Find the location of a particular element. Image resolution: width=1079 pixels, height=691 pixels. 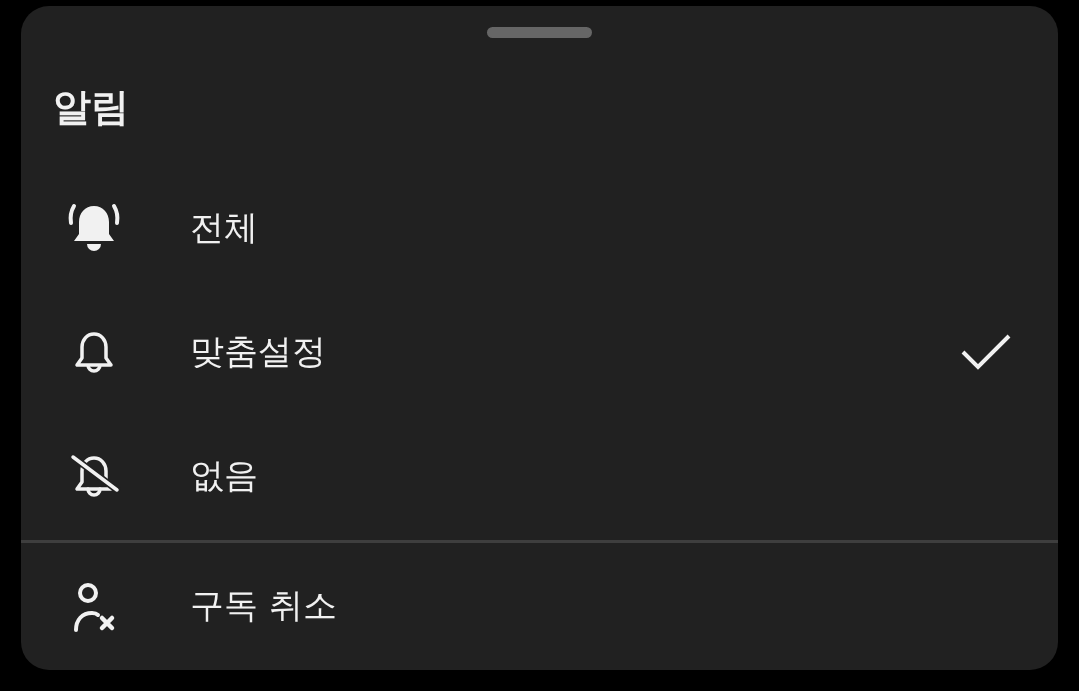

option-label: 구독 취소 is located at coordinates (264, 606).